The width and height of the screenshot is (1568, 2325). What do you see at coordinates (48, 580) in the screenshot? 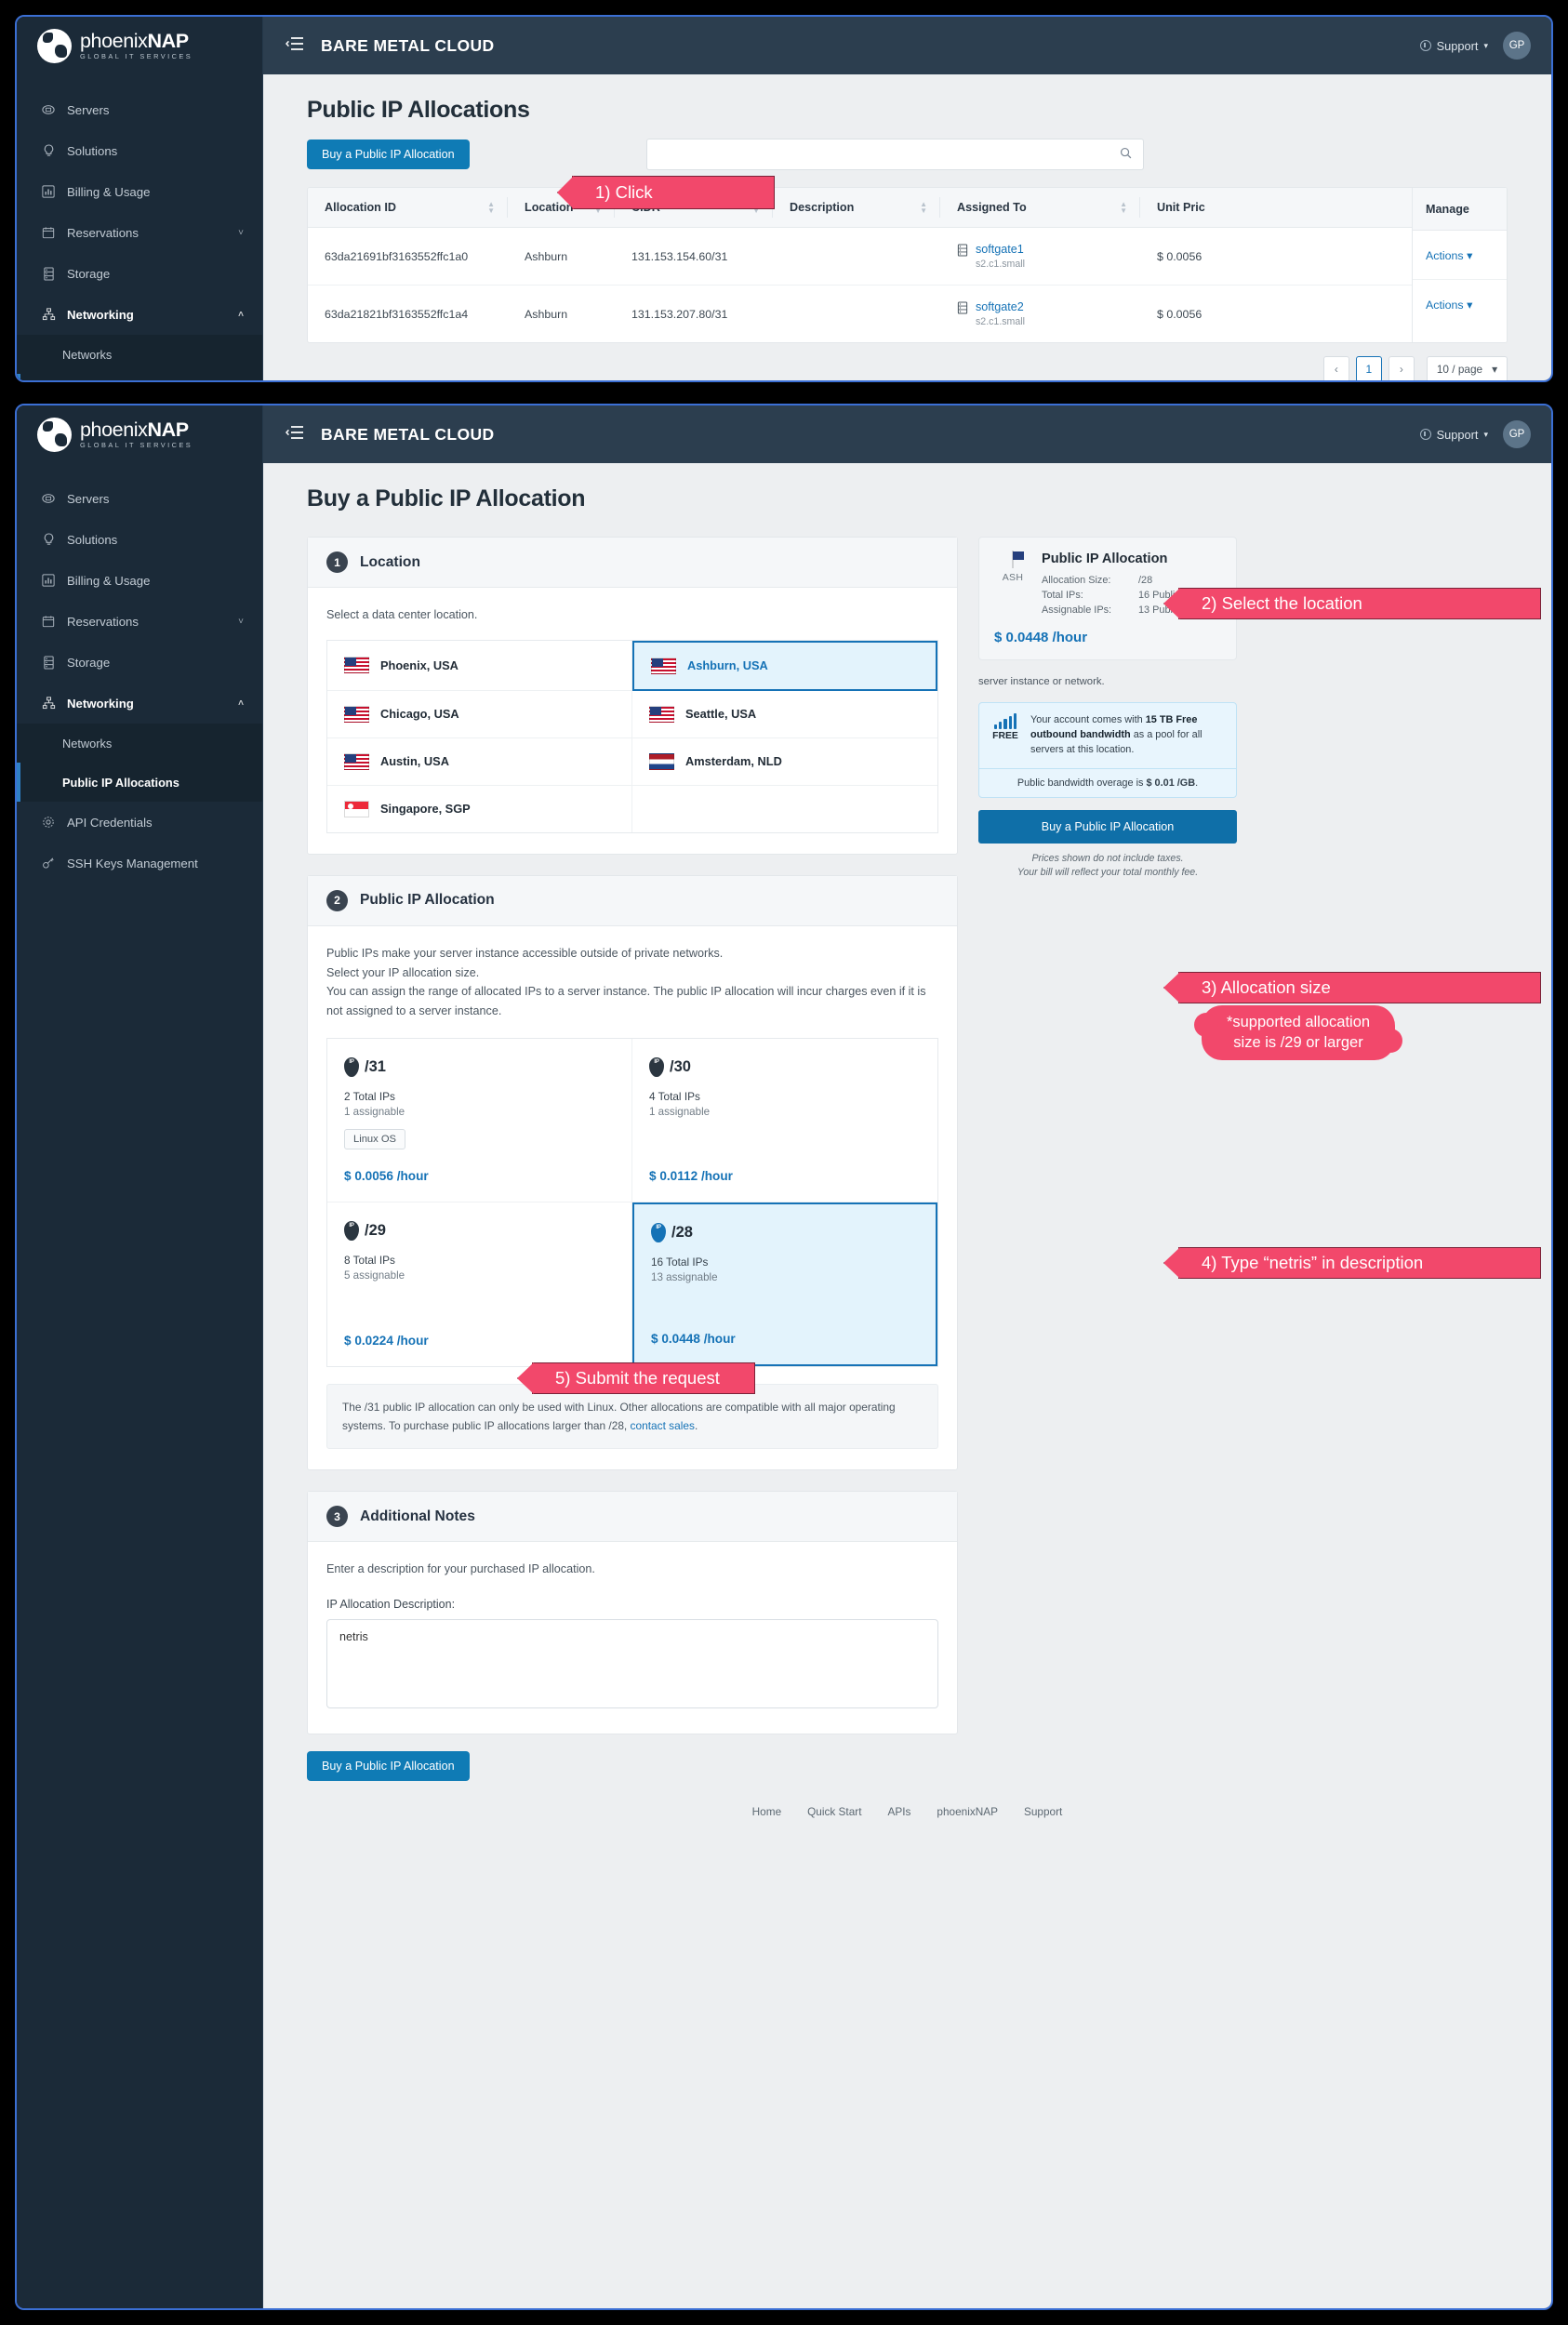
I see `chart-icon` at bounding box center [48, 580].